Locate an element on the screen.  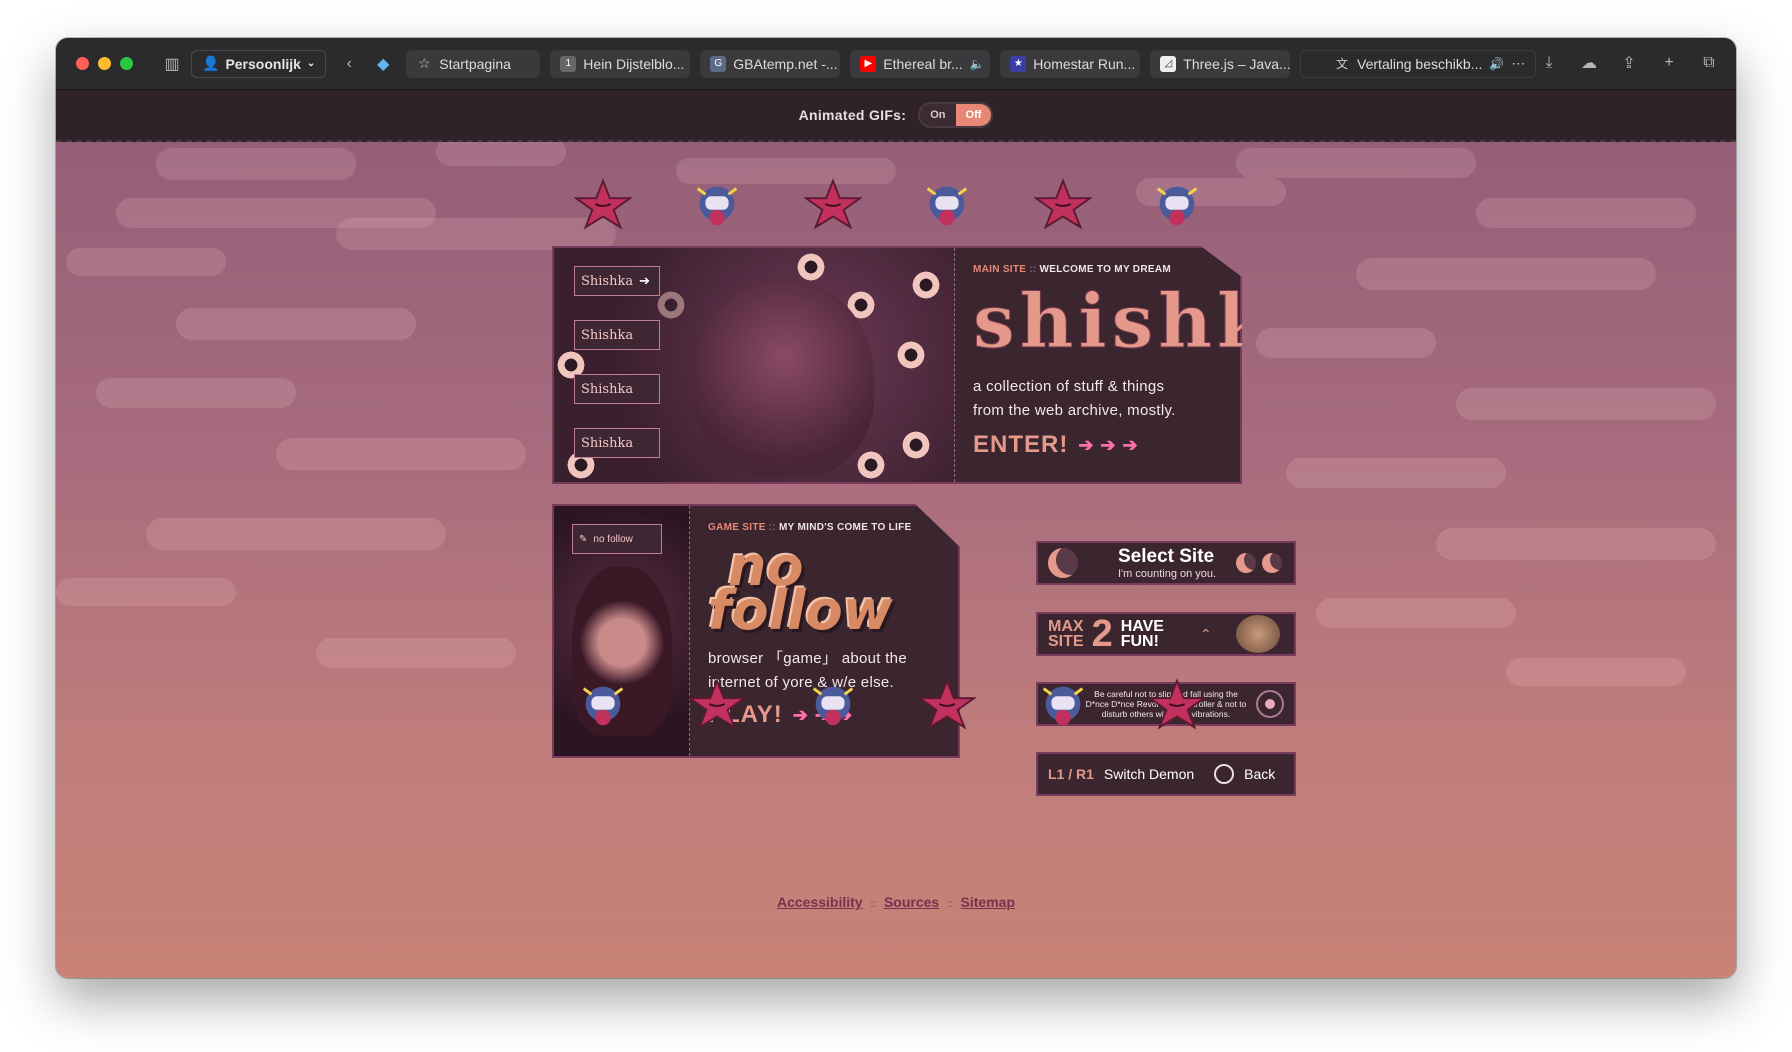
gif-off-option: Off is located at coordinates (973, 115).